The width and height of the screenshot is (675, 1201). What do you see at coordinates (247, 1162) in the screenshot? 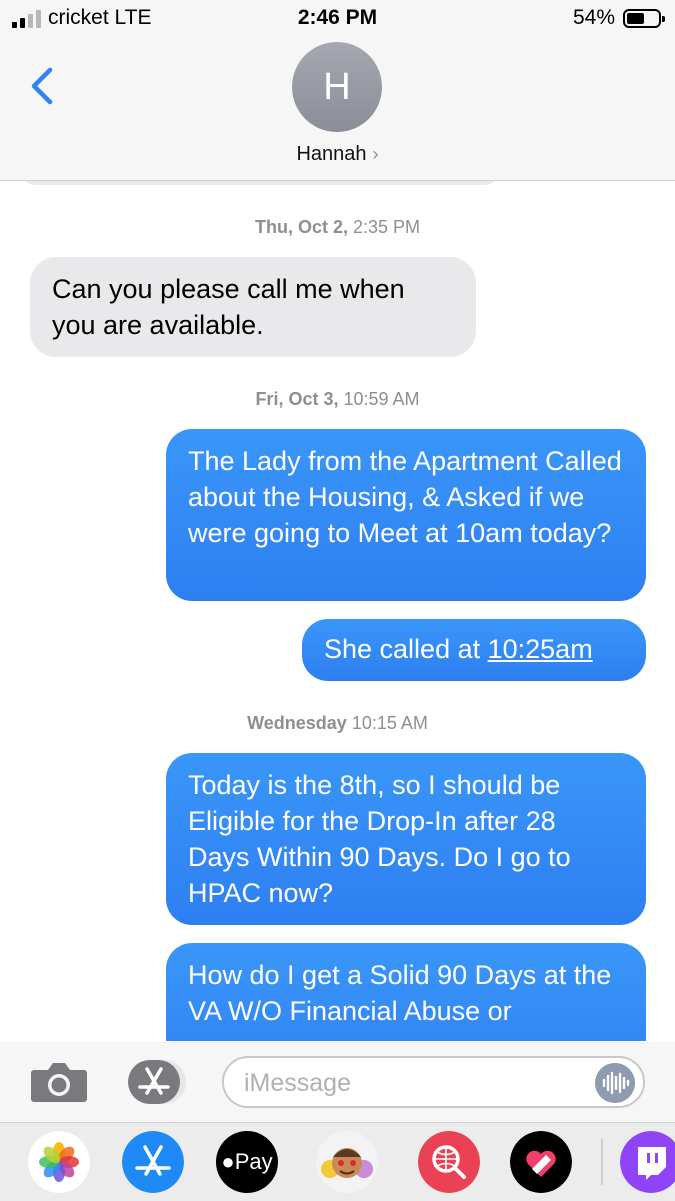
I see `apple-pay-app-icon: ●Pay` at bounding box center [247, 1162].